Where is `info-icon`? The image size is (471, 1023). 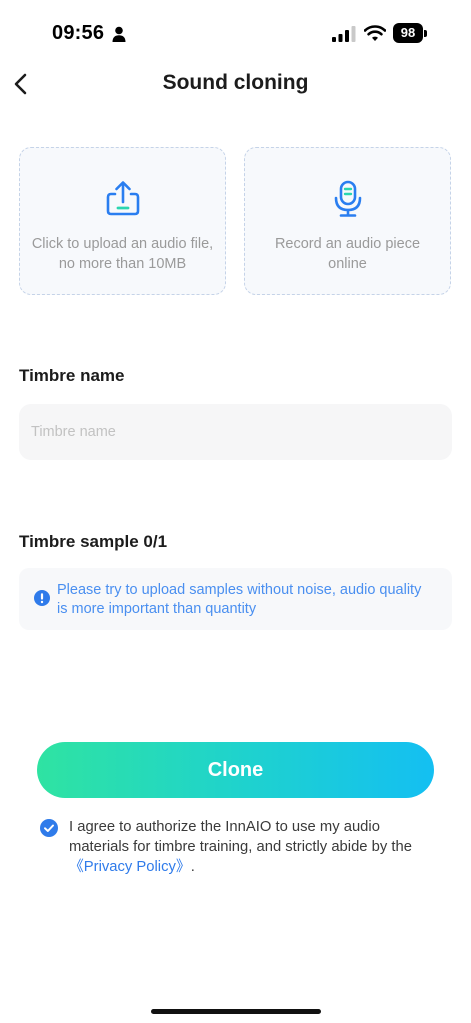
info-icon is located at coordinates (42, 598).